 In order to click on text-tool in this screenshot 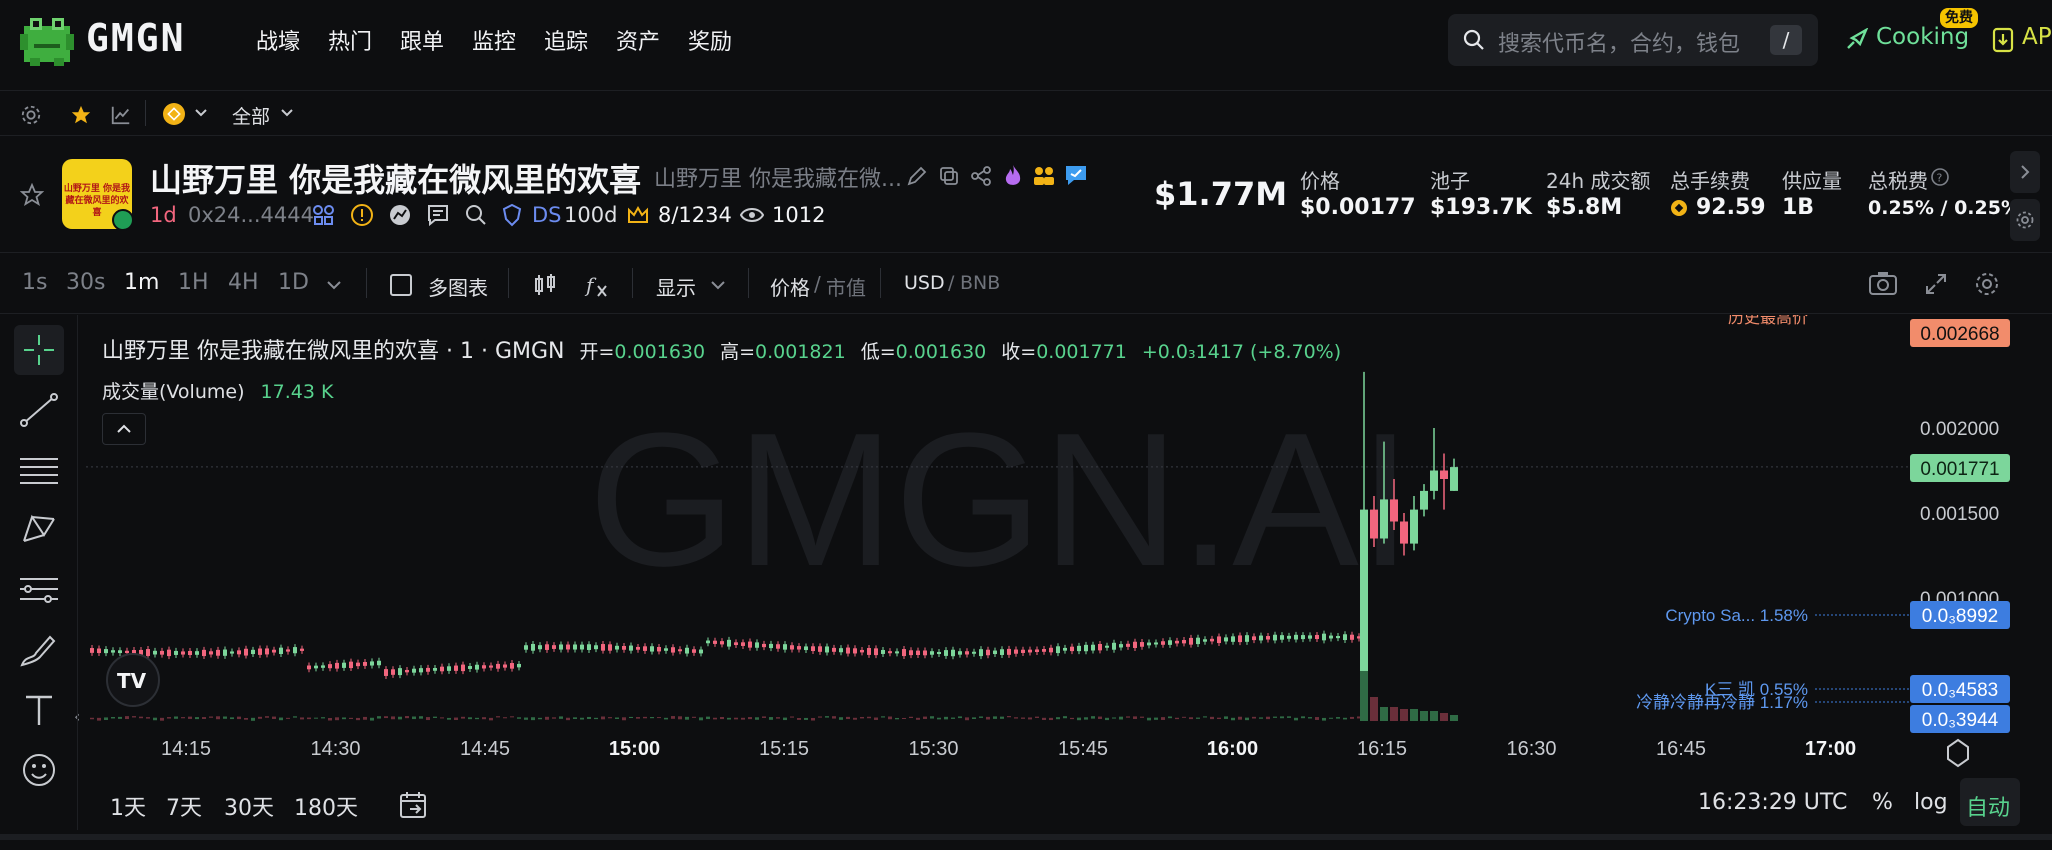, I will do `click(39, 710)`.